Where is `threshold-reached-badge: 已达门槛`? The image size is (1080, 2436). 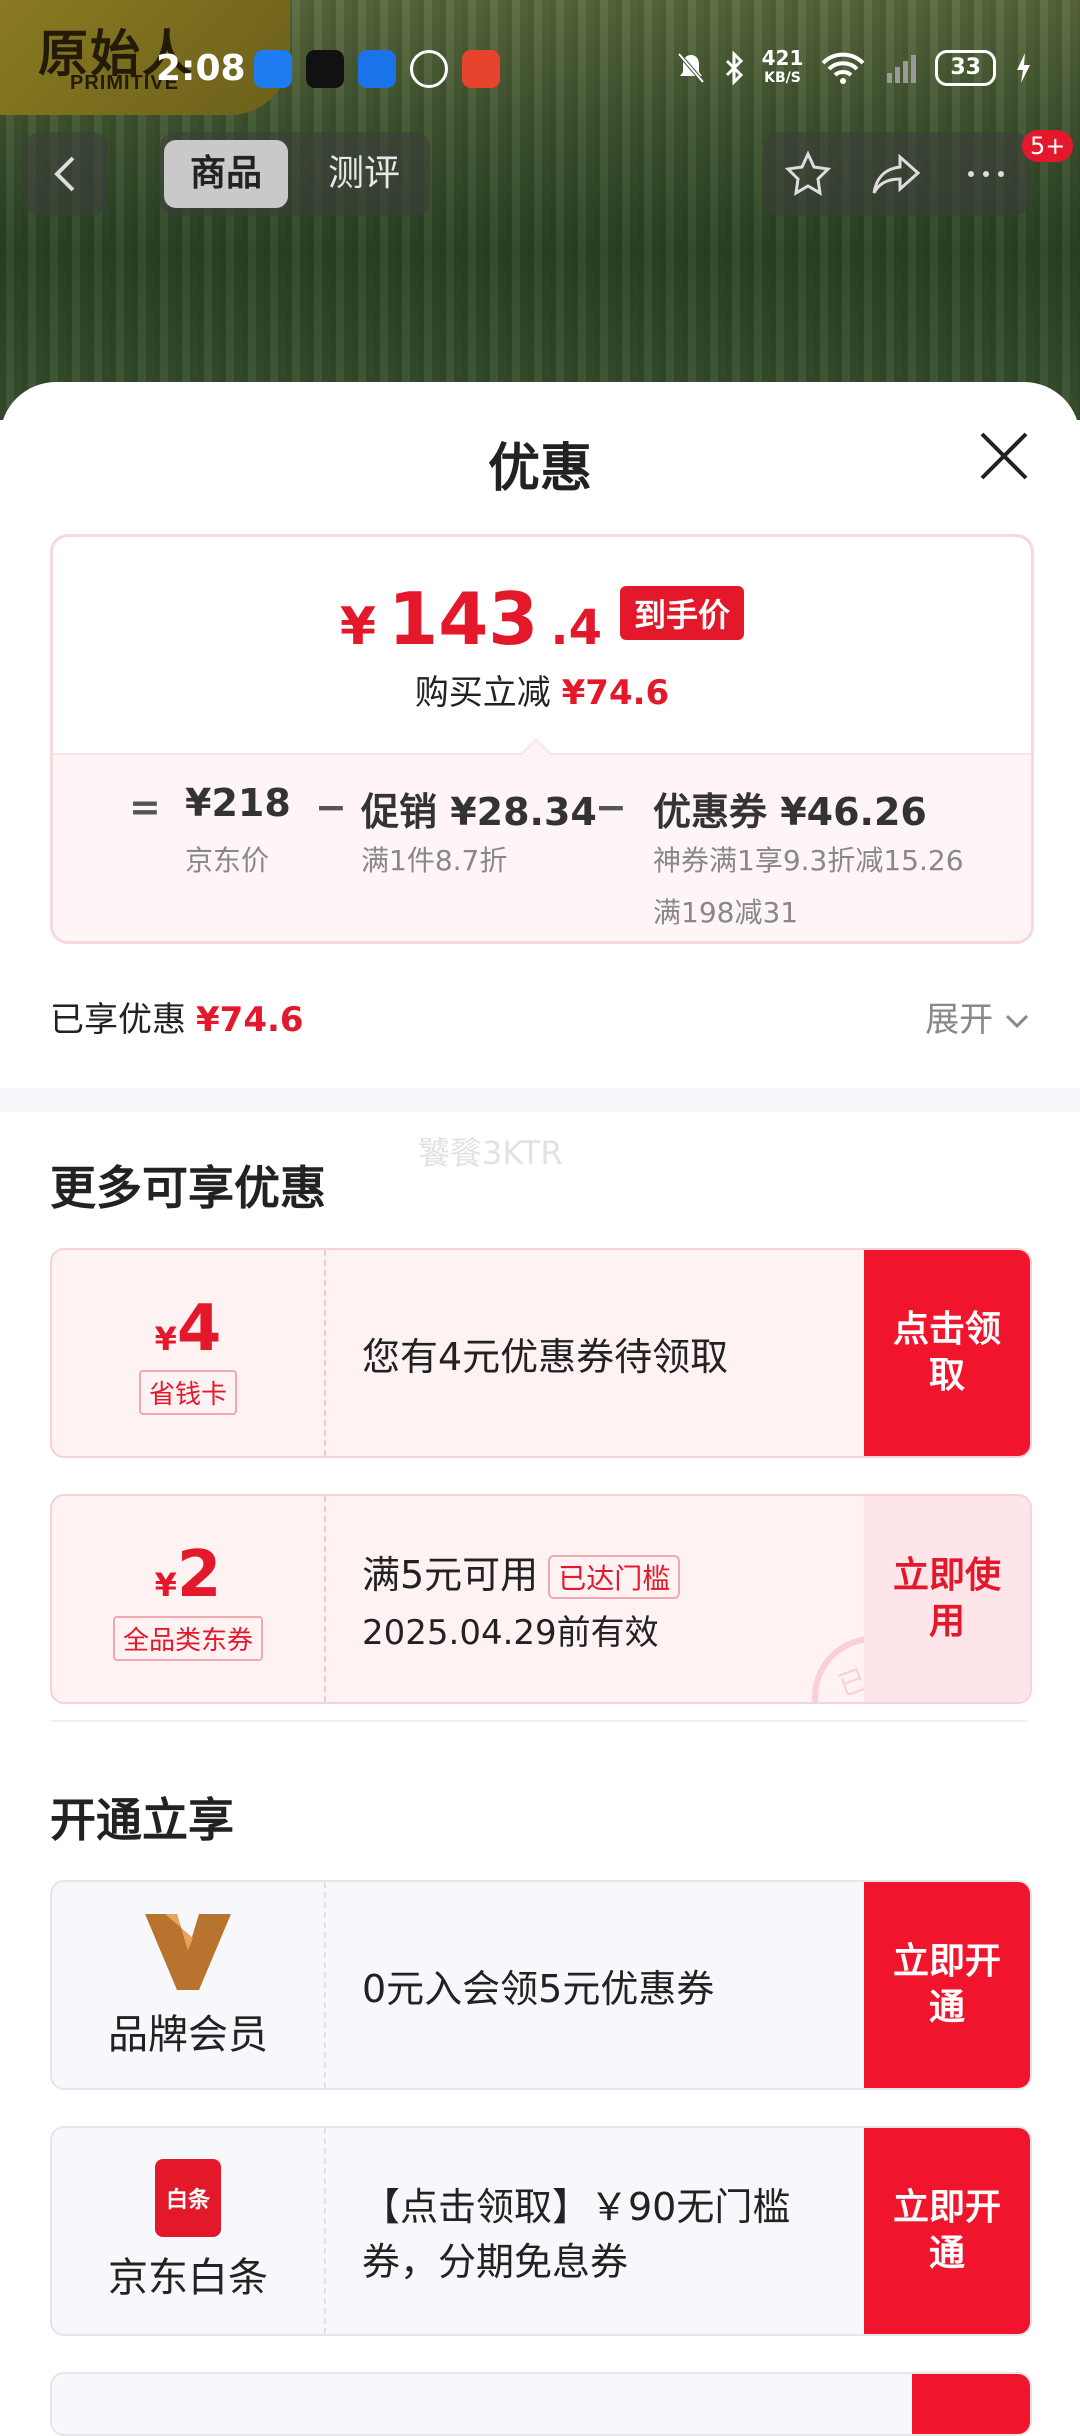 threshold-reached-badge: 已达门槛 is located at coordinates (614, 1577).